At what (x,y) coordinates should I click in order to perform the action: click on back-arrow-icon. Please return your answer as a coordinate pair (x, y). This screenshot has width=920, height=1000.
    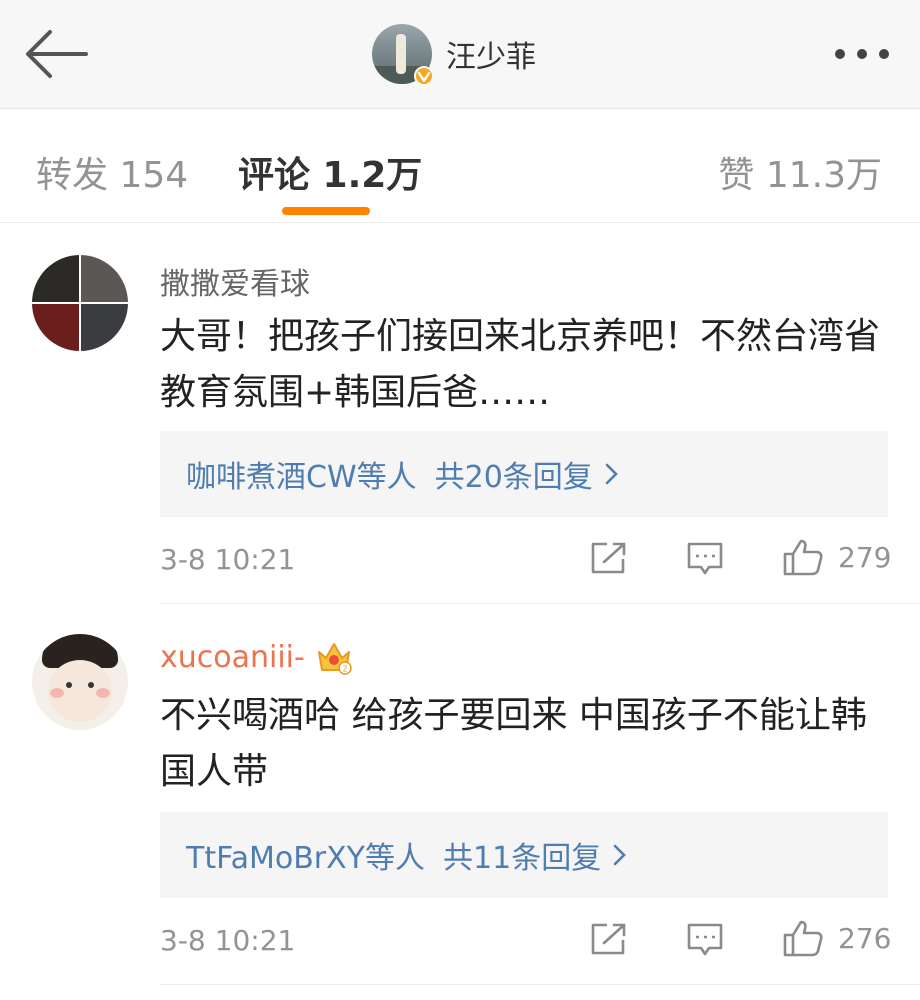
    Looking at the image, I should click on (57, 54).